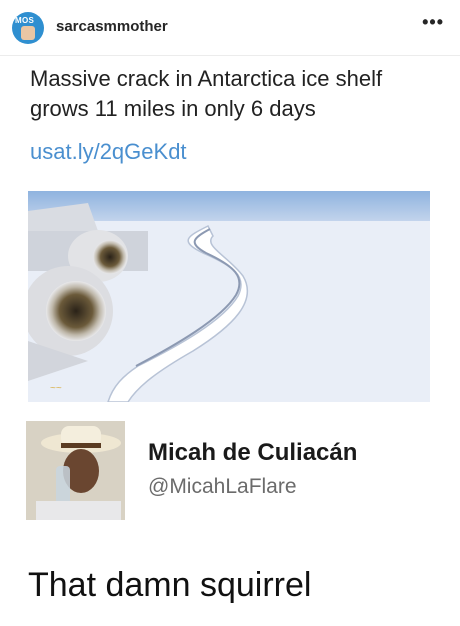 The height and width of the screenshot is (626, 460). I want to click on tweet-handle: @MicahLaFlare, so click(222, 487).